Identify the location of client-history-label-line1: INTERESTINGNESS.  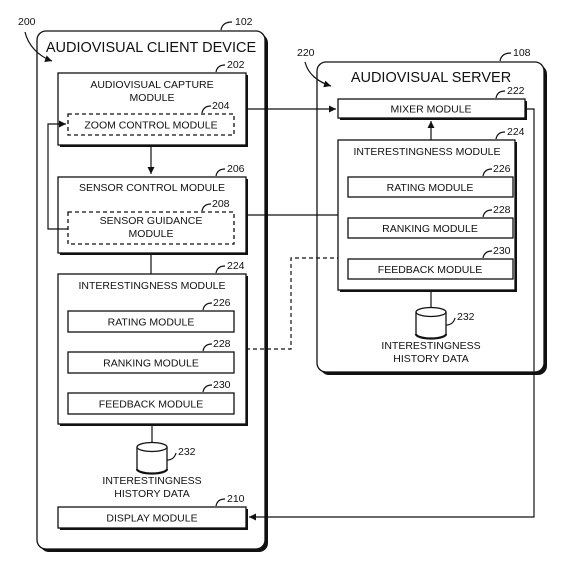
(151, 481).